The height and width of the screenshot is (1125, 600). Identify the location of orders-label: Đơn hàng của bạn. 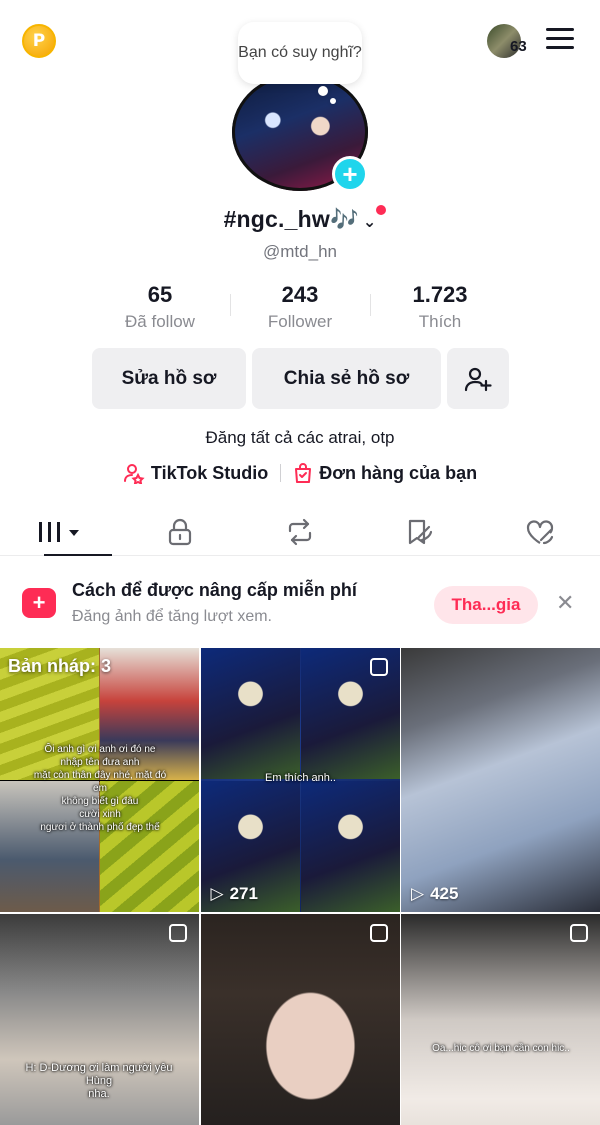
(398, 472).